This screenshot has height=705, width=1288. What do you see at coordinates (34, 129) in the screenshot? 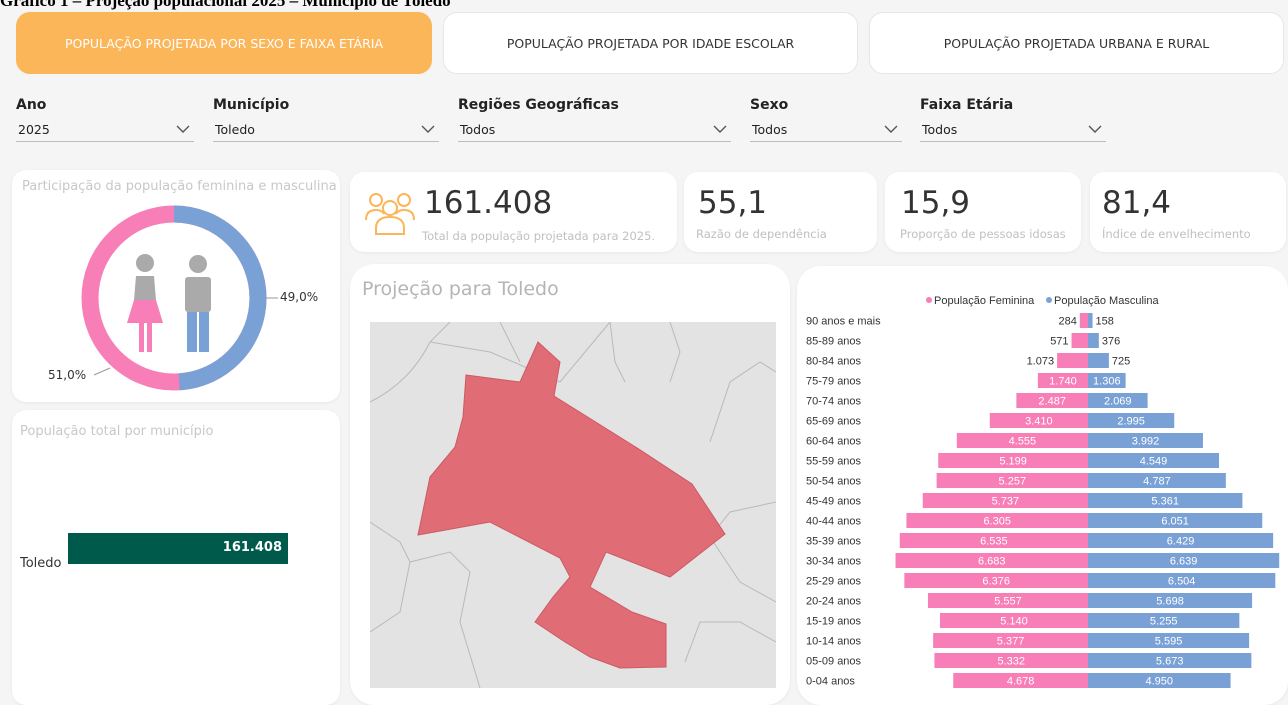
I see `filter-ano-value: 2025` at bounding box center [34, 129].